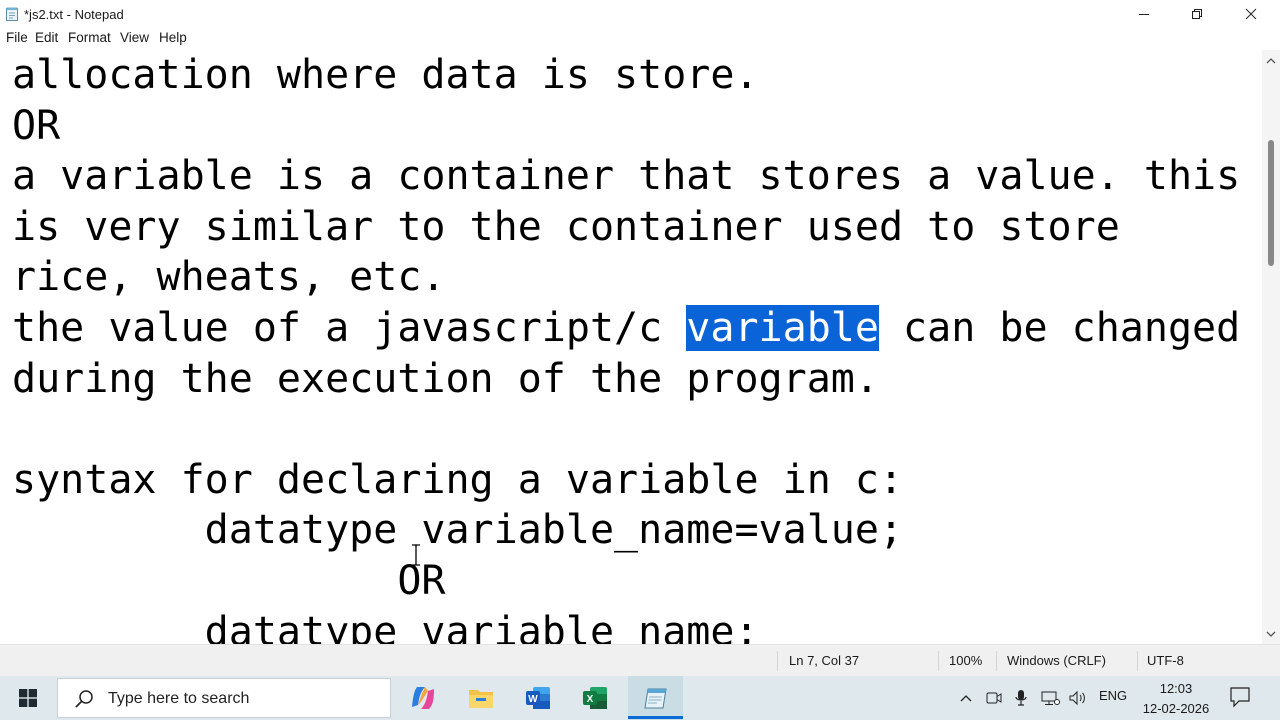 This screenshot has height=720, width=1280. Describe the element at coordinates (445, 378) in the screenshot. I see `editor-line: during the execution of the program.` at that location.